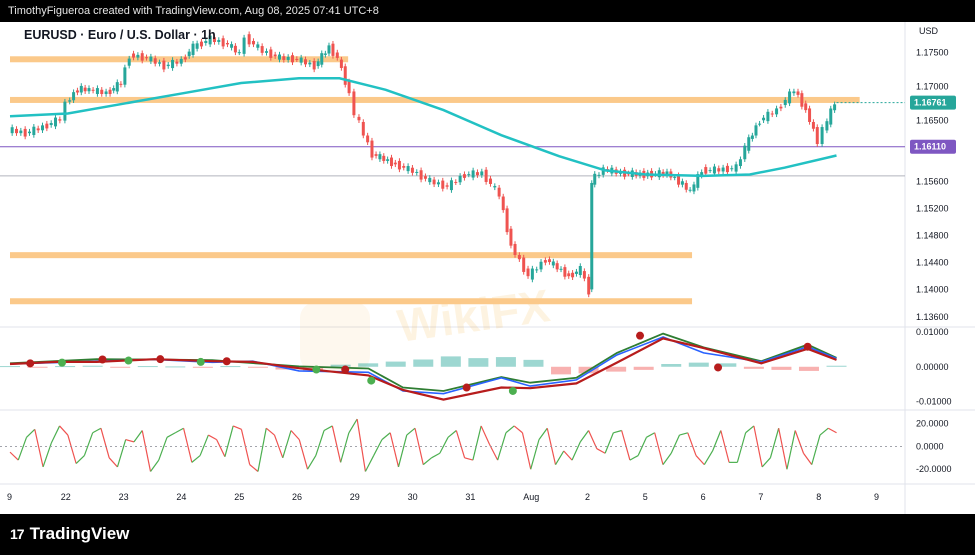 This screenshot has height=555, width=975. Describe the element at coordinates (930, 103) in the screenshot. I see `current-price-label: 1.16761` at that location.